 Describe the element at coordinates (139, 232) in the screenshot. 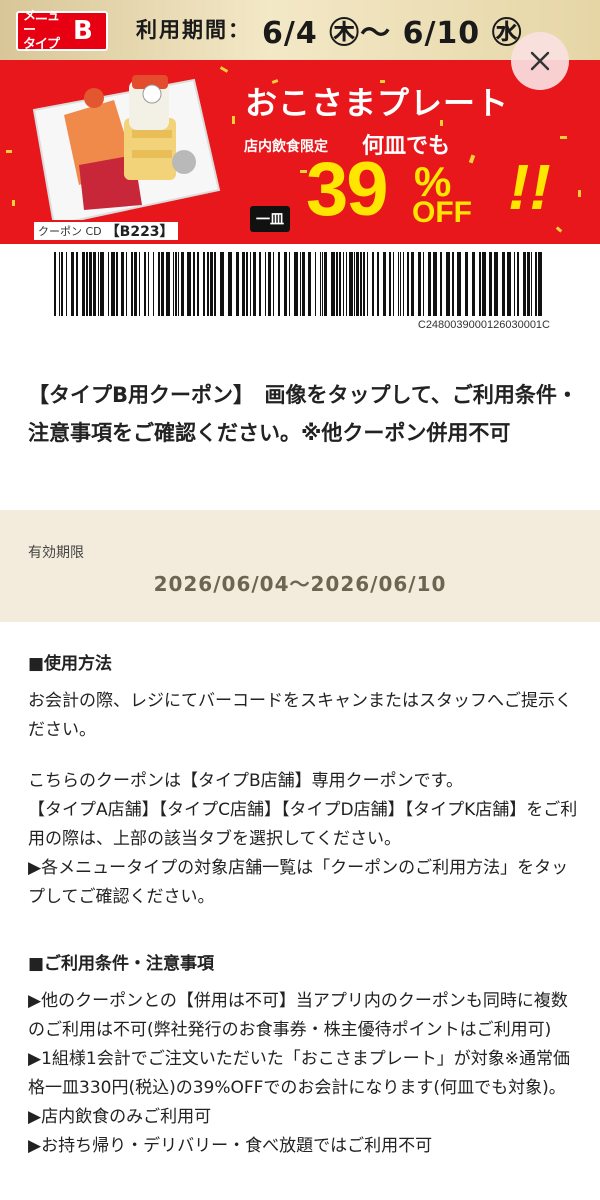

I see `coupon-code-value: 【B223】` at that location.